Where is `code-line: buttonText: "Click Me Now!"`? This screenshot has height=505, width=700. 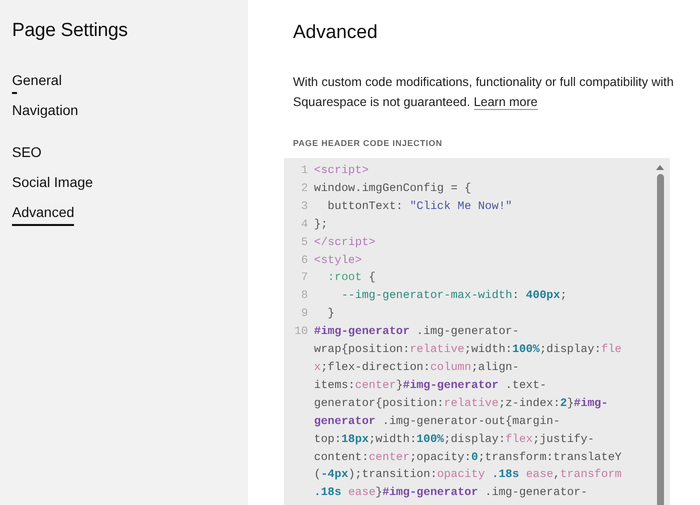
code-line: buttonText: "Click Me Now!" is located at coordinates (420, 207).